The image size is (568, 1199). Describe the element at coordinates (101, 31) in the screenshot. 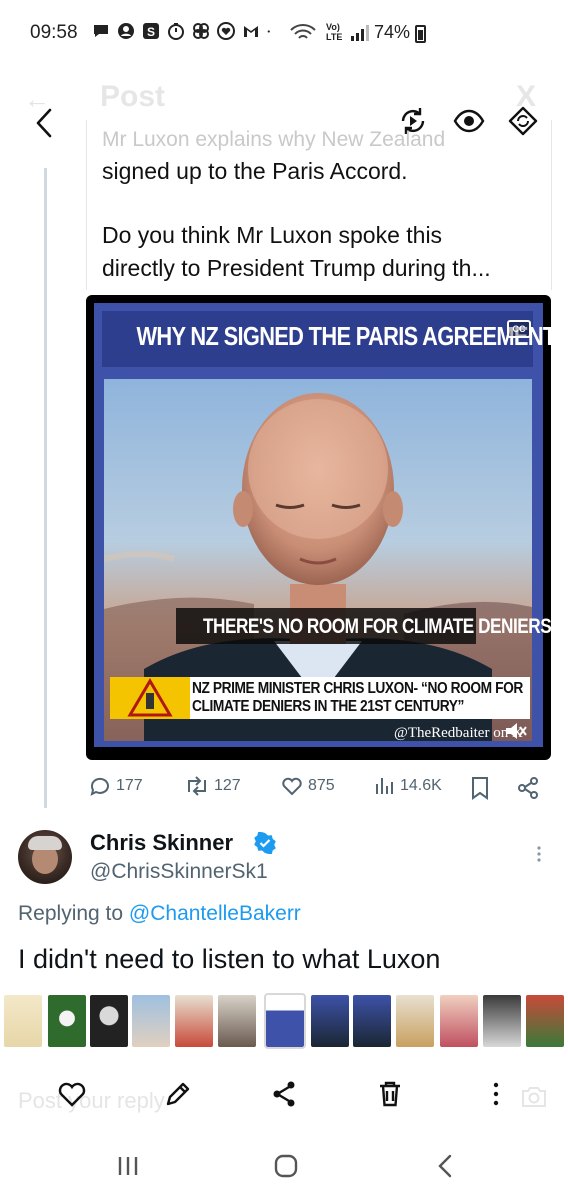

I see `message-icon` at that location.